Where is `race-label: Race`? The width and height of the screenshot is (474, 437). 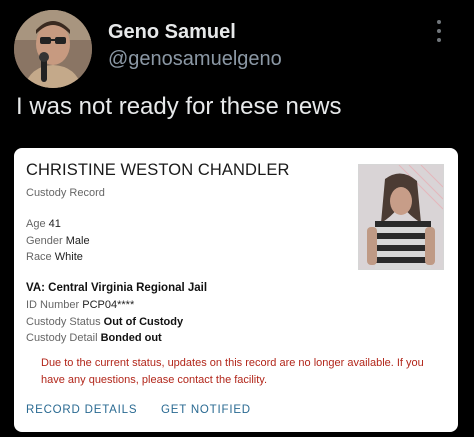 race-label: Race is located at coordinates (39, 257).